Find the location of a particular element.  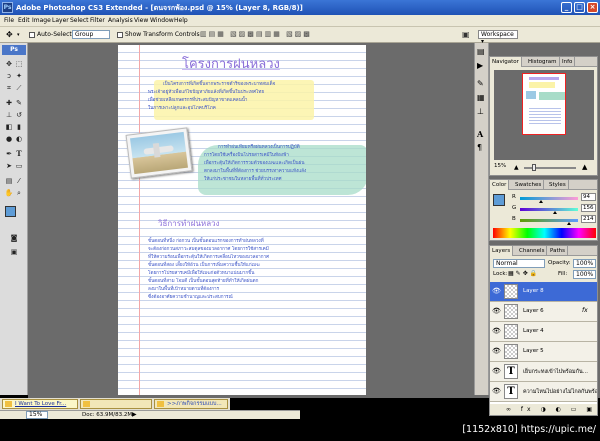

tab-histogram: Histogram is located at coordinates (543, 62).